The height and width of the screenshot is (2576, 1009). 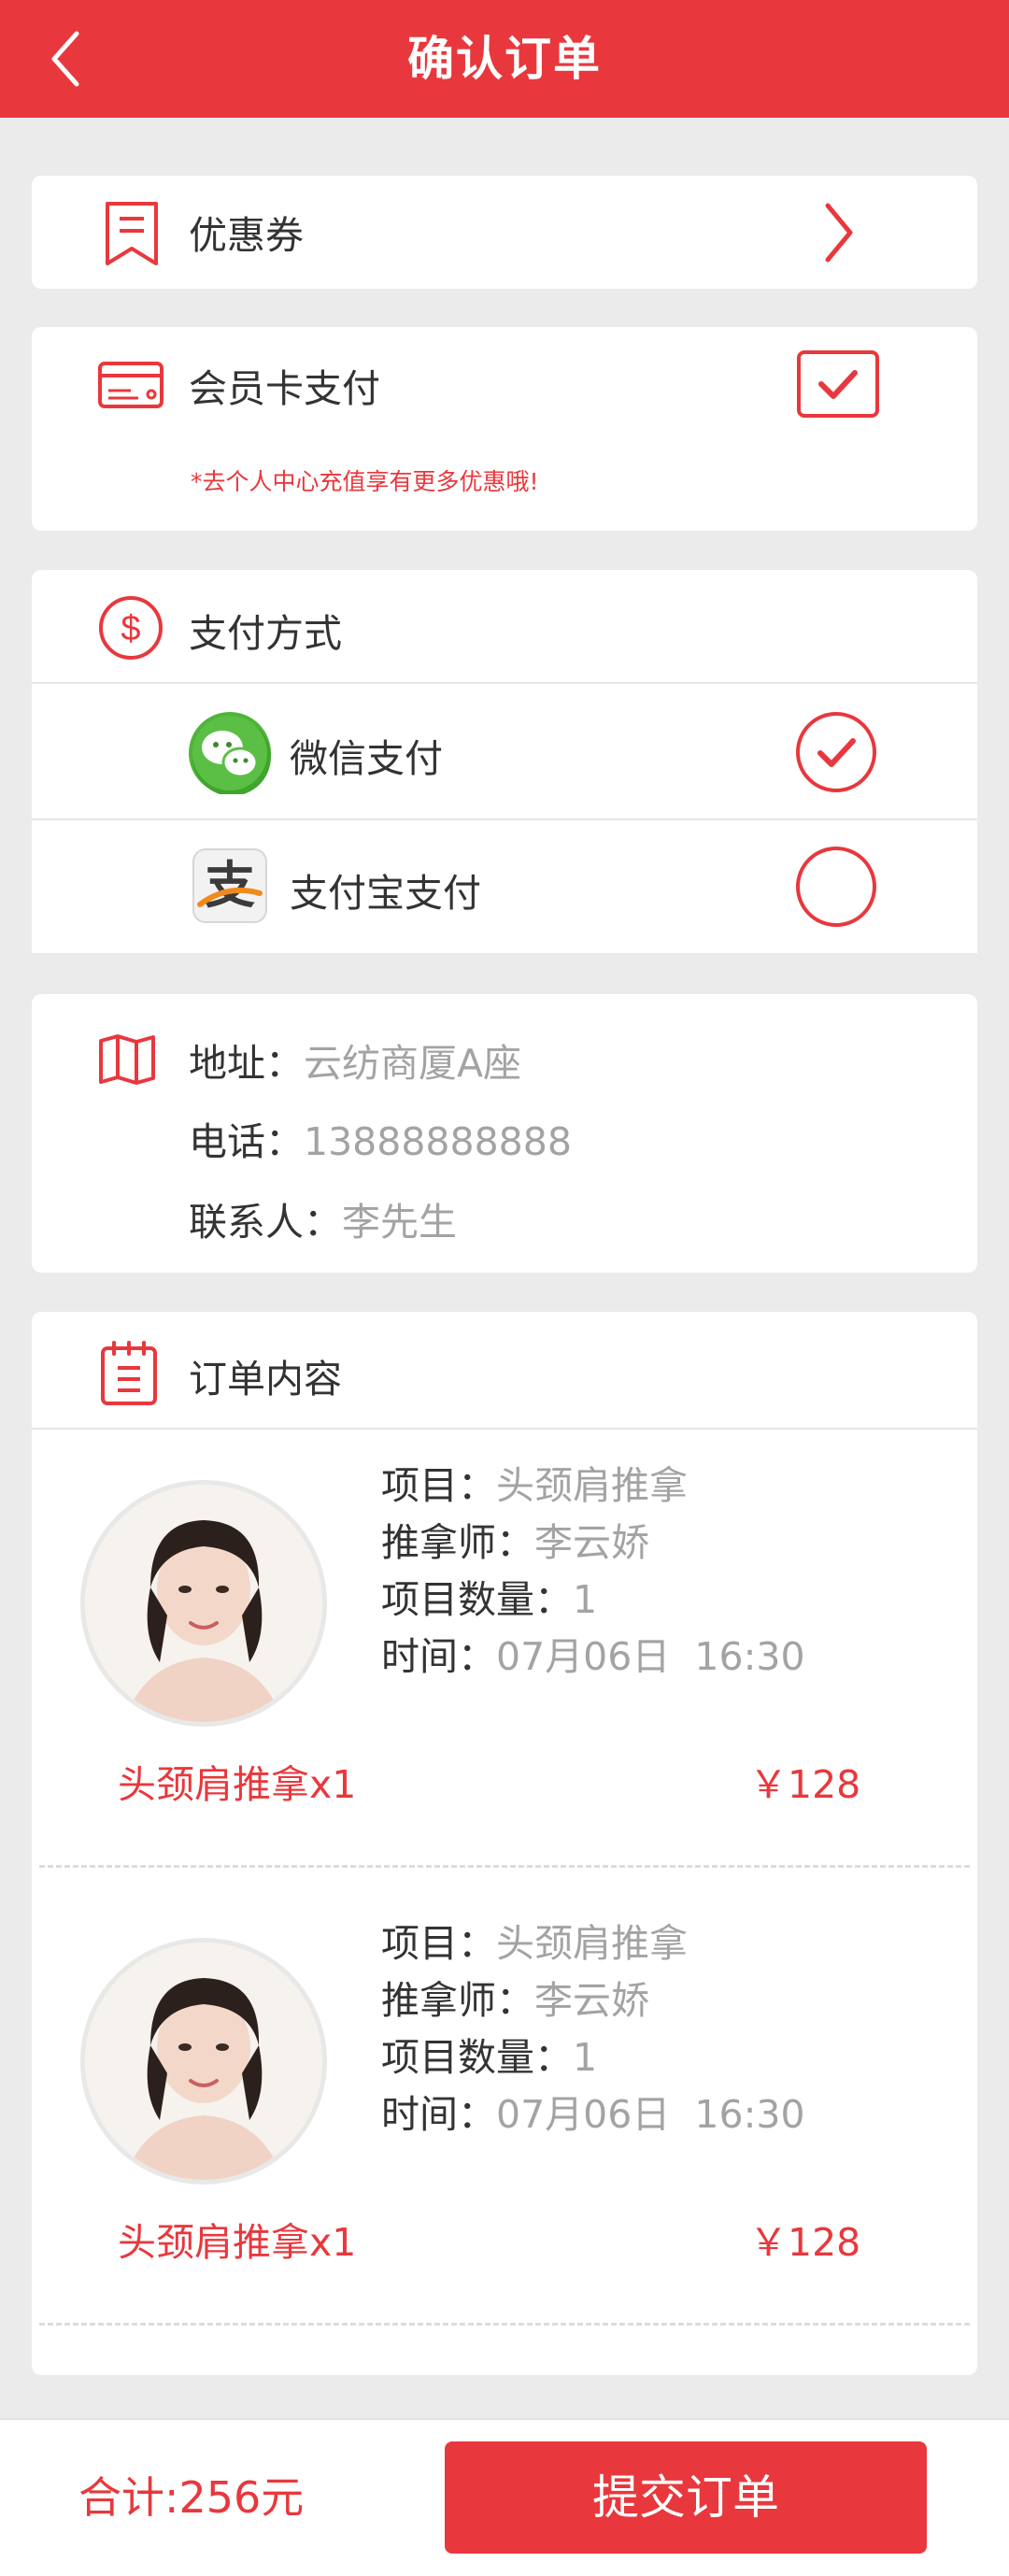 I want to click on member-card-section: 会员卡支付 *去个人中心充值享有更多优惠哦!, so click(x=504, y=429).